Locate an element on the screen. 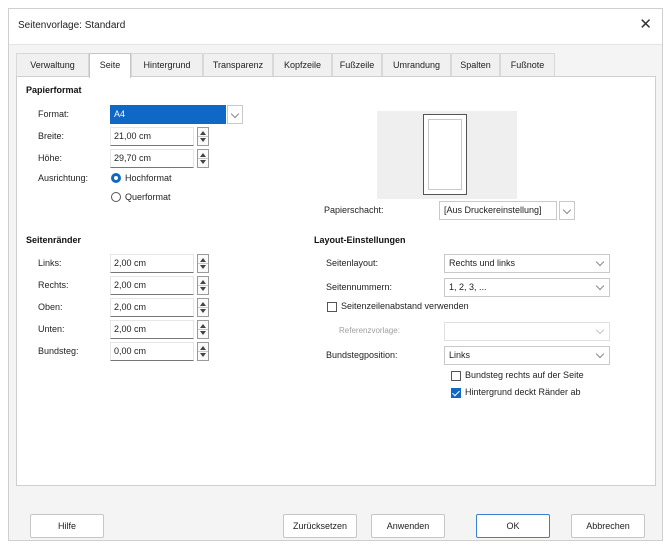 This screenshot has height=549, width=671. reference-style-label: Referenzvorlage: is located at coordinates (369, 330).